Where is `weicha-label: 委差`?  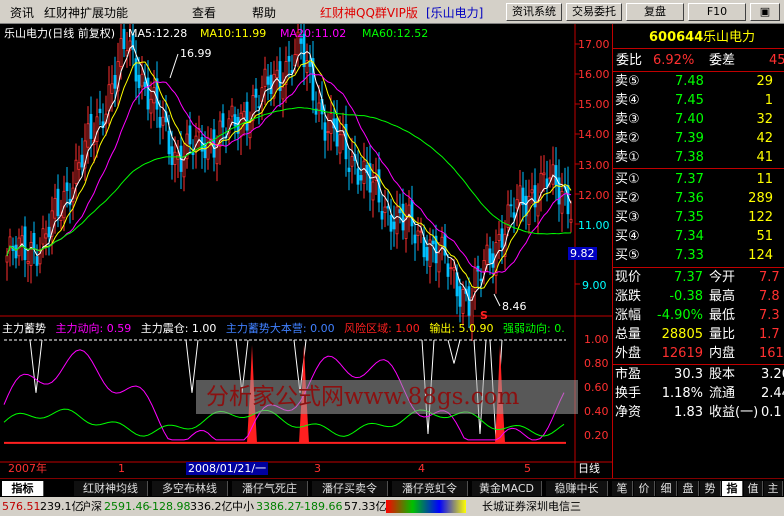
weicha-label: 委差 is located at coordinates (722, 60).